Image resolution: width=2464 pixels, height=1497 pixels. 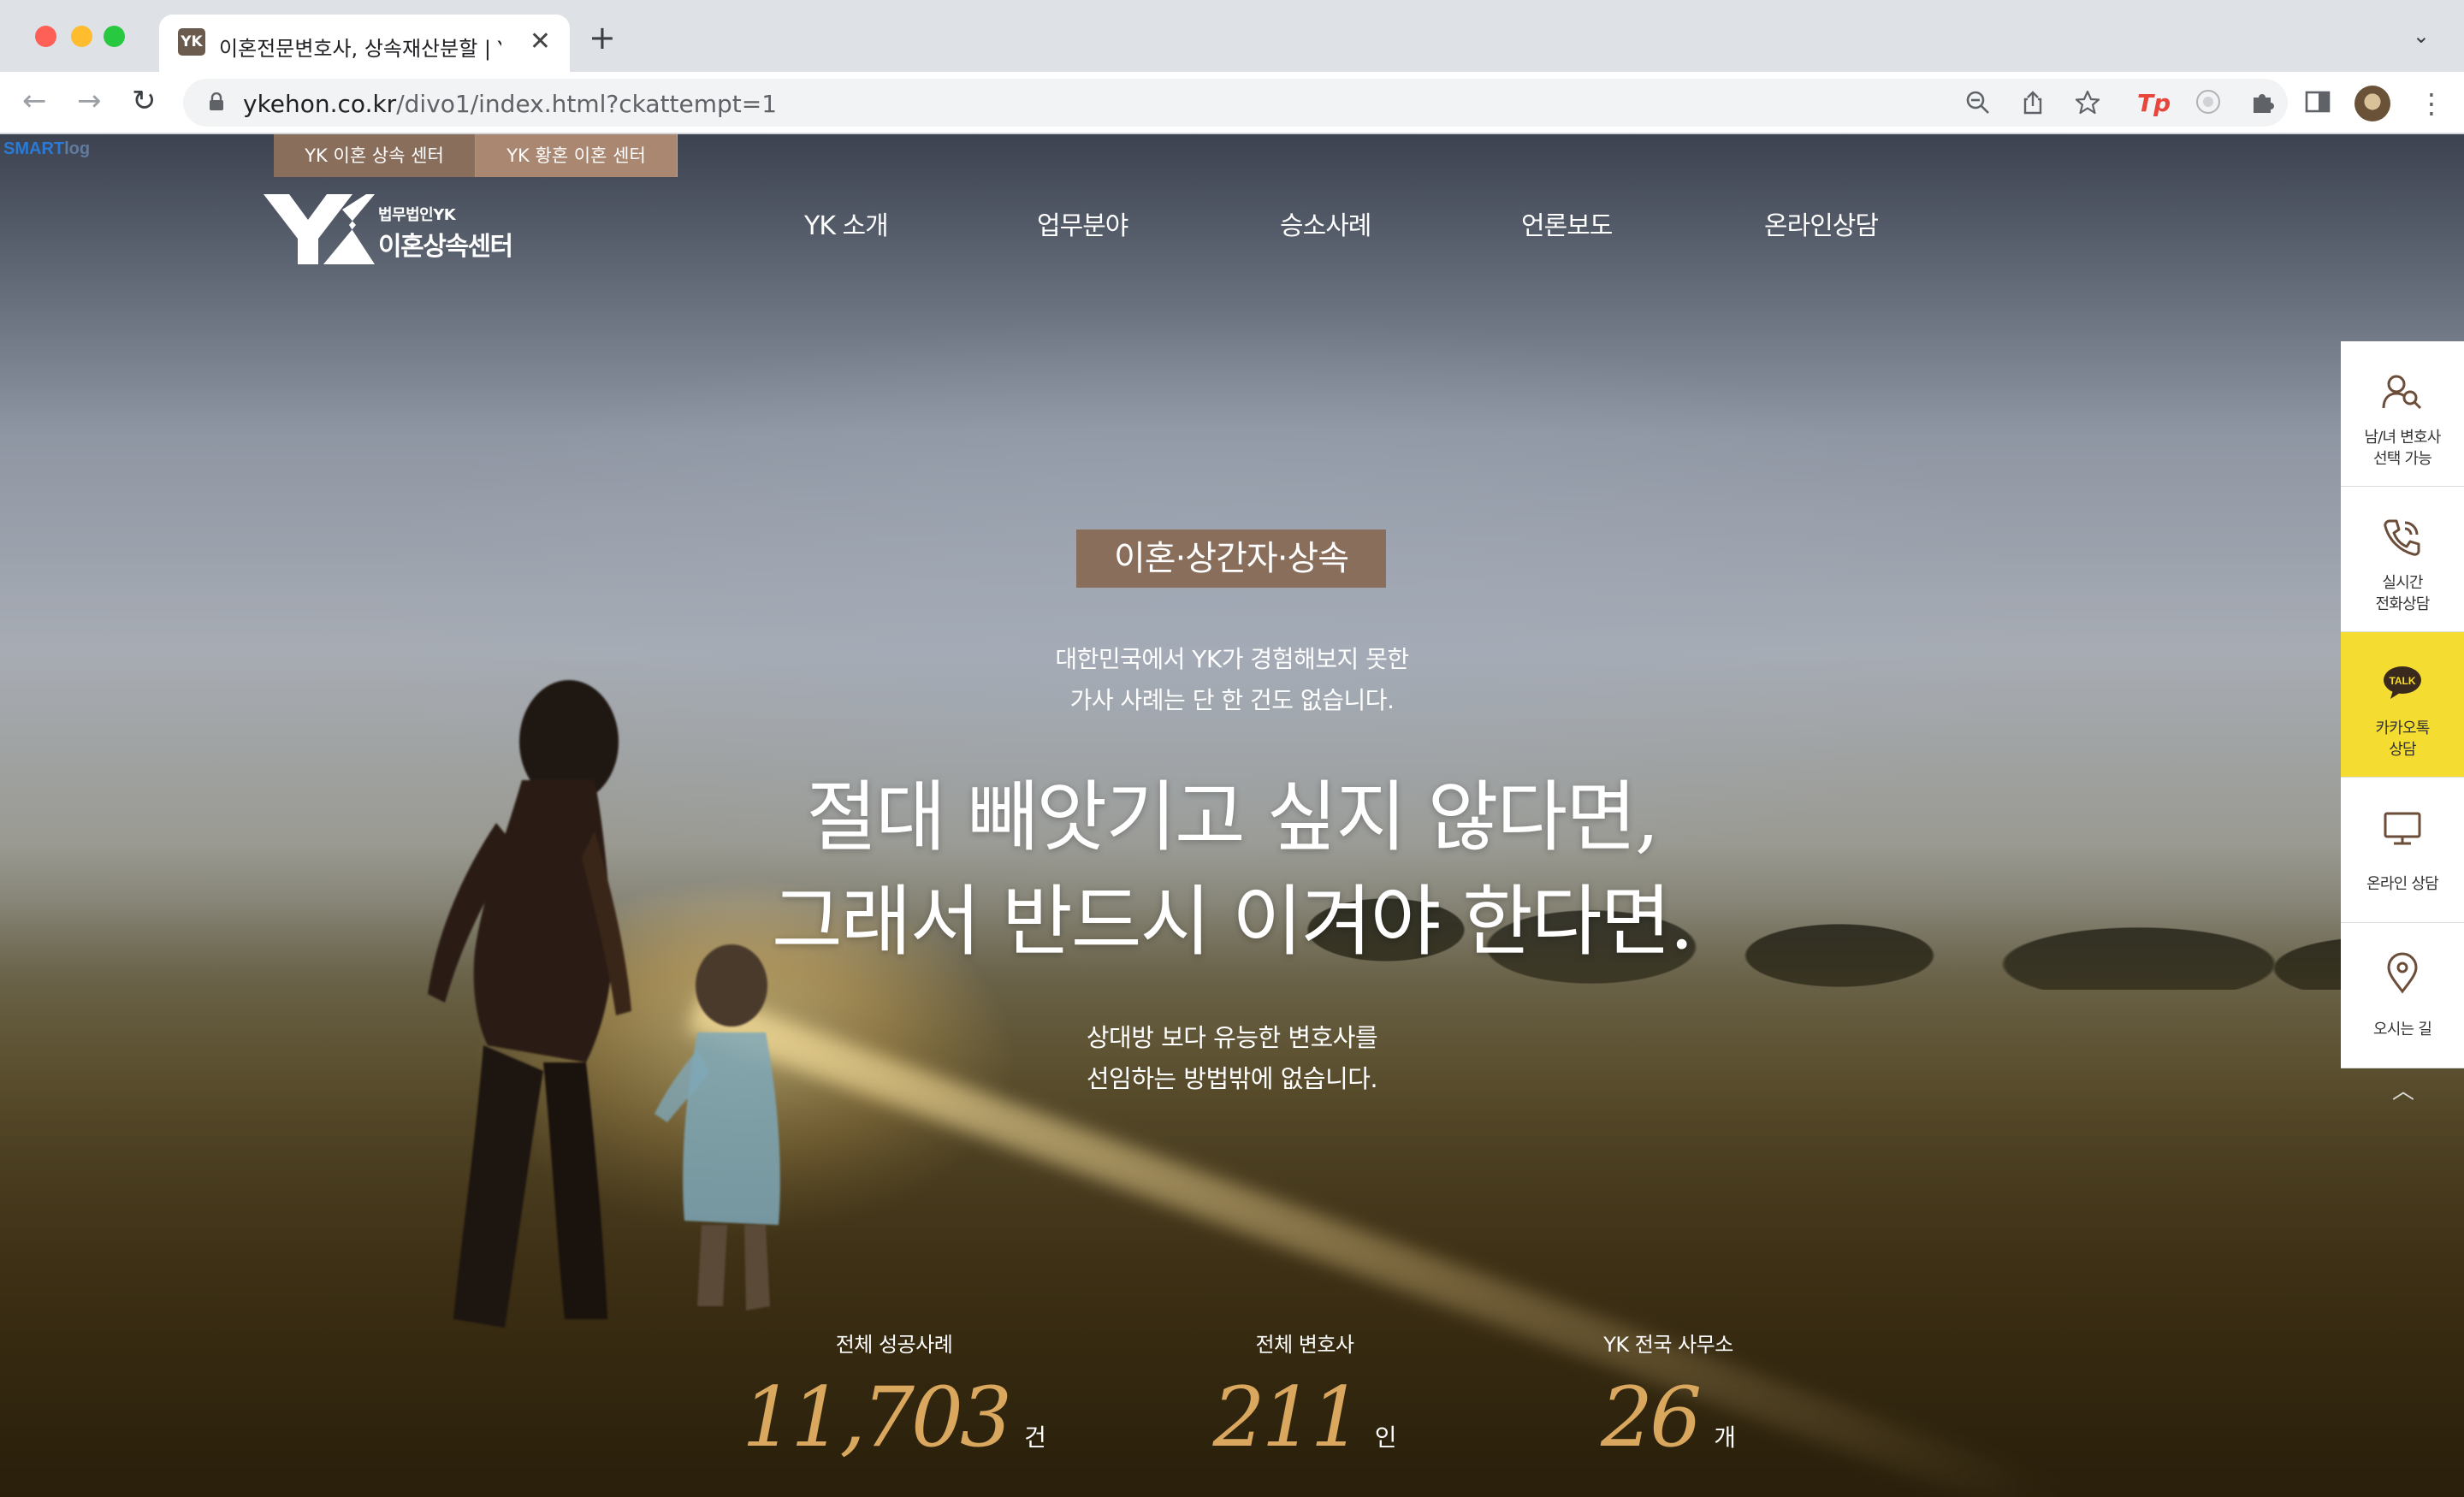 I want to click on url-host: ykehon.co.kr, so click(x=320, y=104).